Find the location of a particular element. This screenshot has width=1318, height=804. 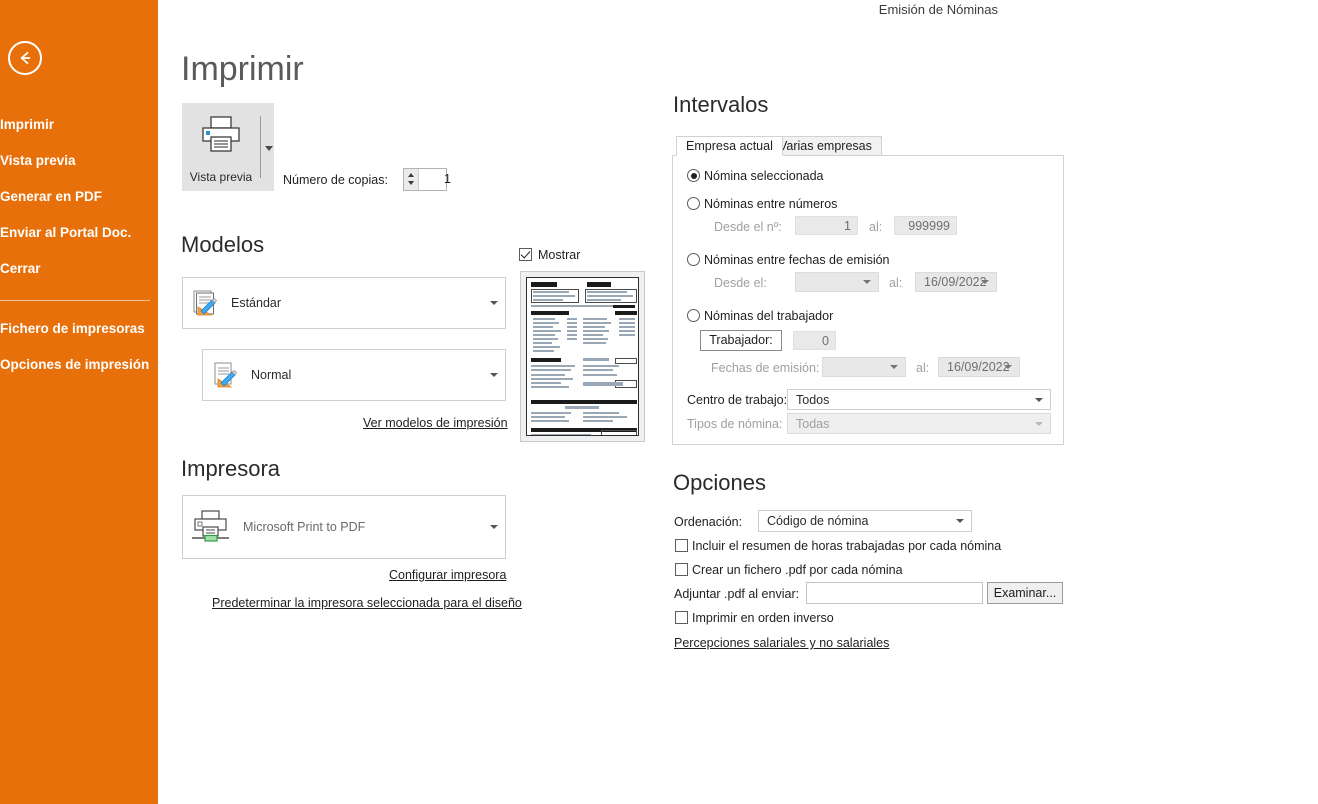

tab-label: Varias empresas is located at coordinates (825, 146).